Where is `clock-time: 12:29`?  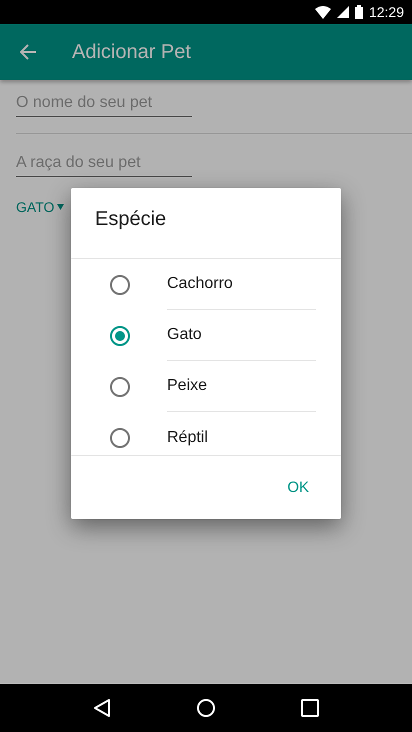 clock-time: 12:29 is located at coordinates (386, 12).